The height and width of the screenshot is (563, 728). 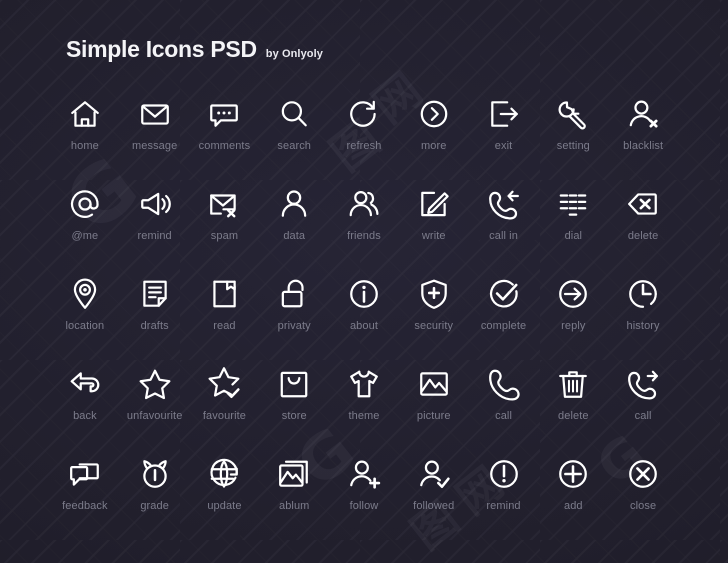 What do you see at coordinates (364, 228) in the screenshot?
I see `icon-cell-friends: friends` at bounding box center [364, 228].